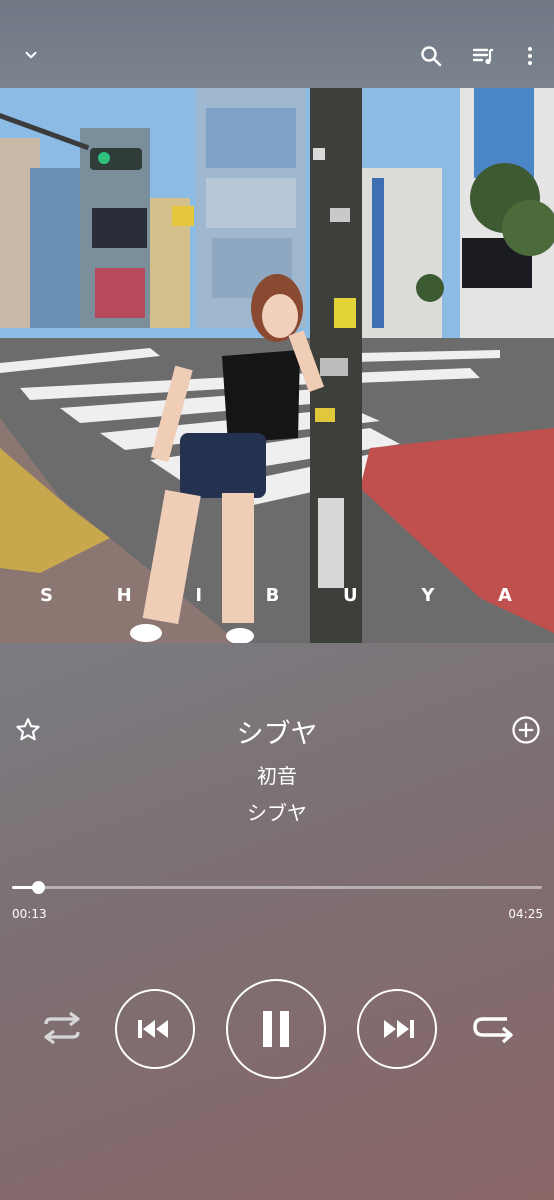 Image resolution: width=554 pixels, height=1200 pixels. I want to click on artwork-letter: I, so click(200, 595).